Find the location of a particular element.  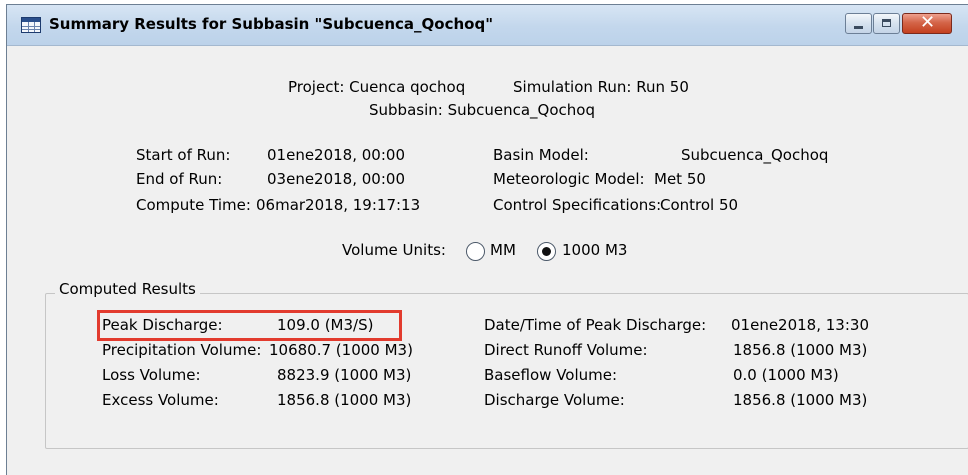

subbasin-name: Subbasin: Subcuenca_Qochoq is located at coordinates (482, 110).